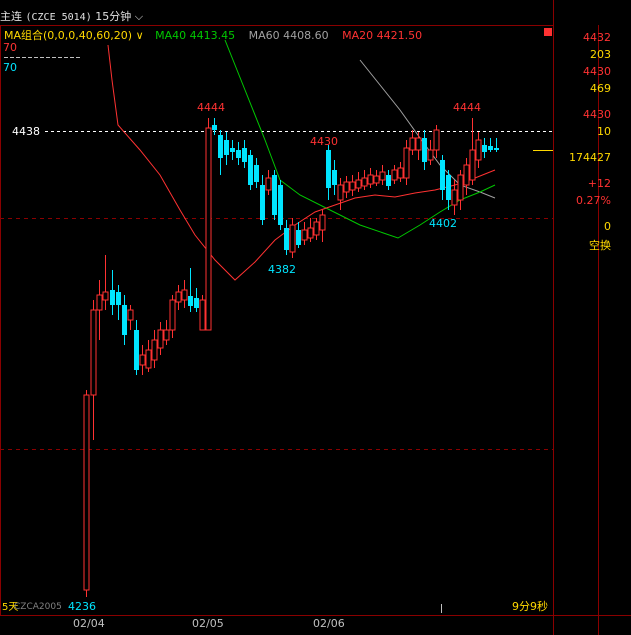 This screenshot has height=635, width=631. Describe the element at coordinates (467, 107) in the screenshot. I see `high-label-2: 4444` at that location.